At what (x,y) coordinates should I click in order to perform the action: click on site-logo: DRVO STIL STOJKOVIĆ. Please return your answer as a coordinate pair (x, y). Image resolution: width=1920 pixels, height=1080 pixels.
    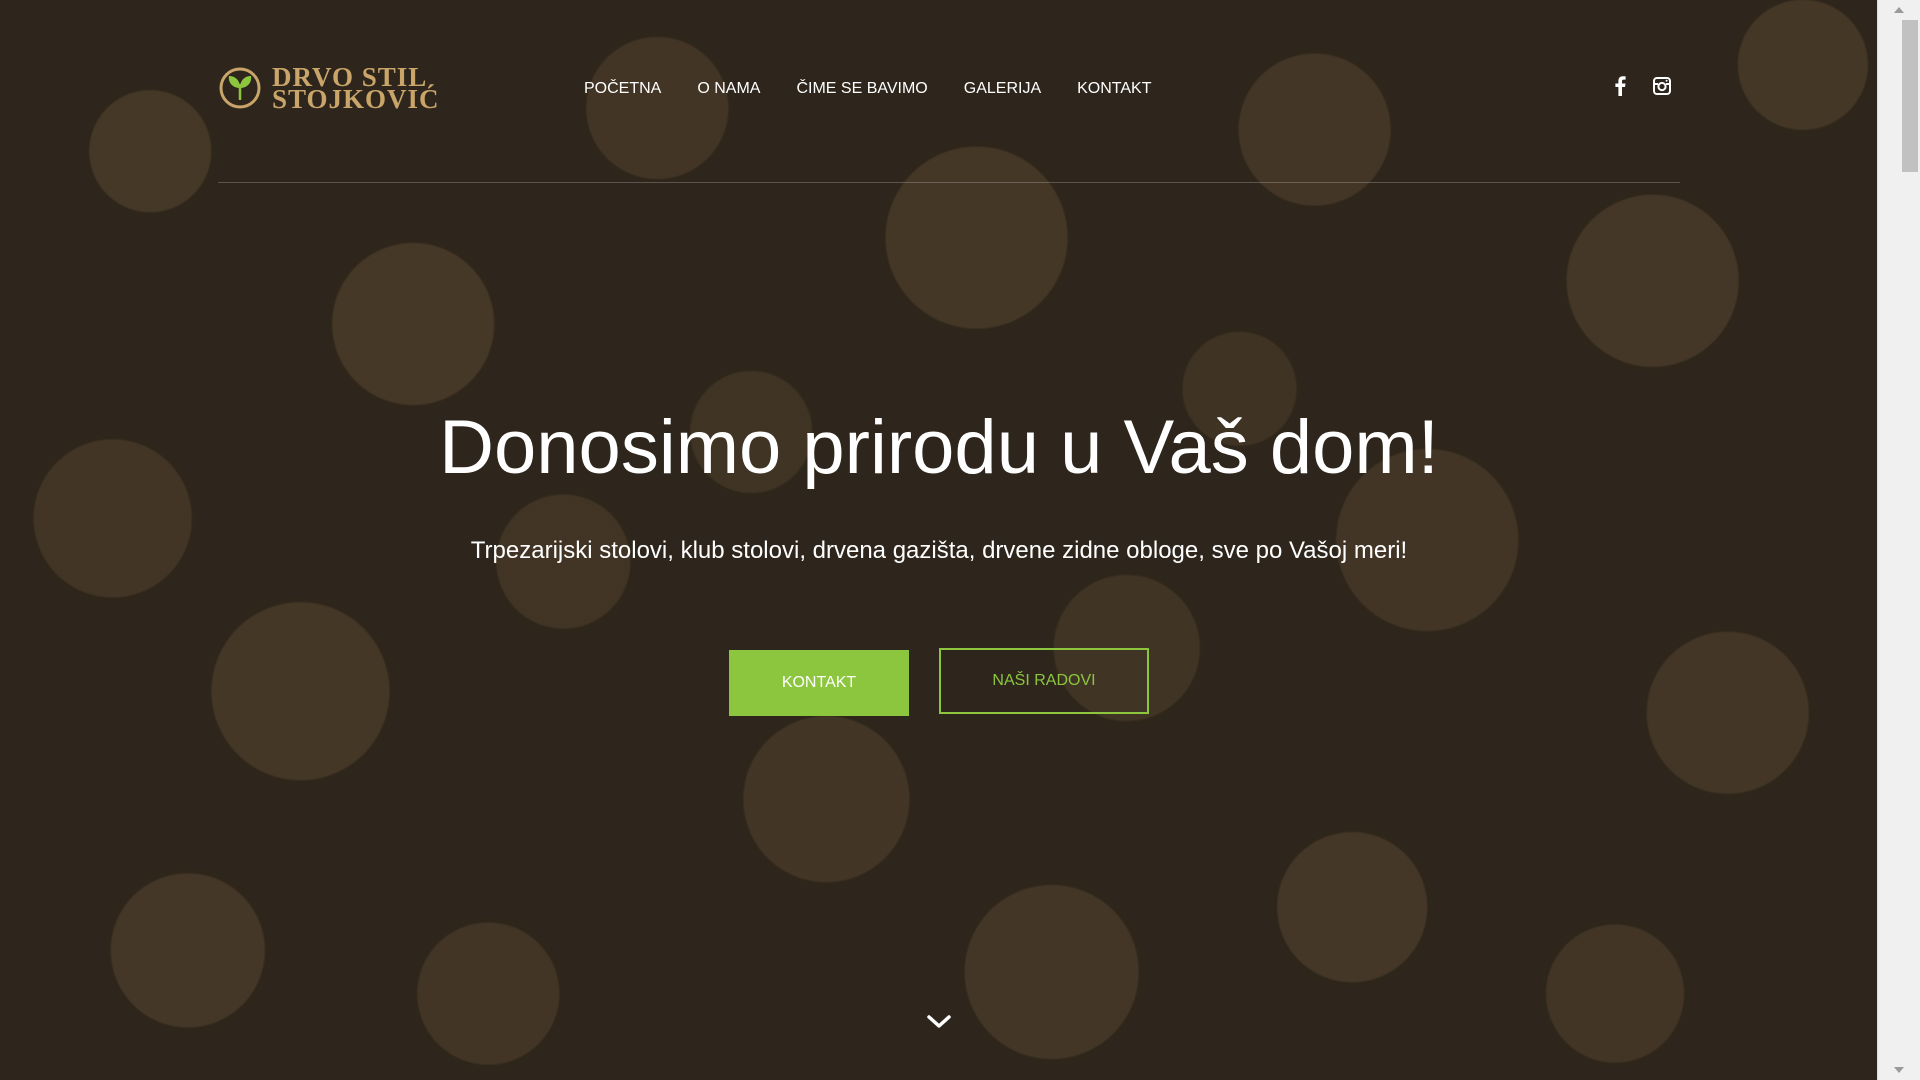
    Looking at the image, I should click on (329, 89).